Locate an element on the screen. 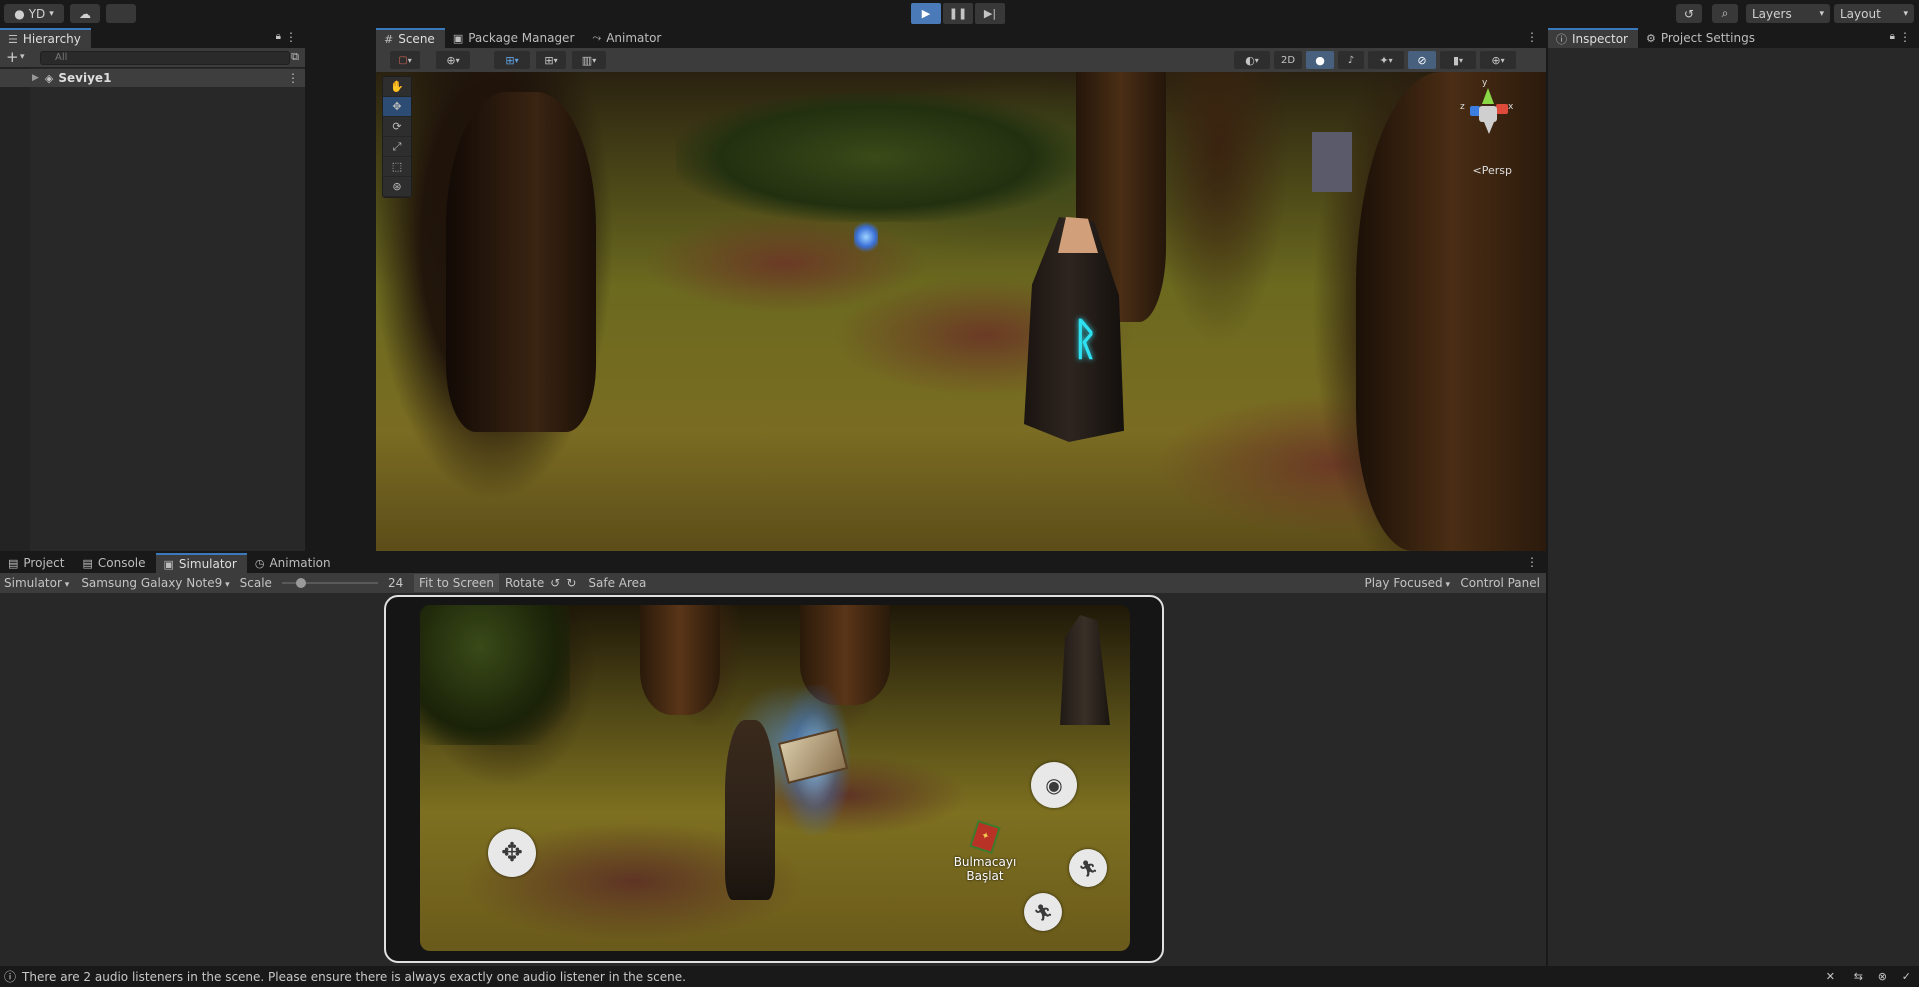 Image resolution: width=1919 pixels, height=987 pixels. effects-dropdown: ✦ ▾ is located at coordinates (1386, 60).